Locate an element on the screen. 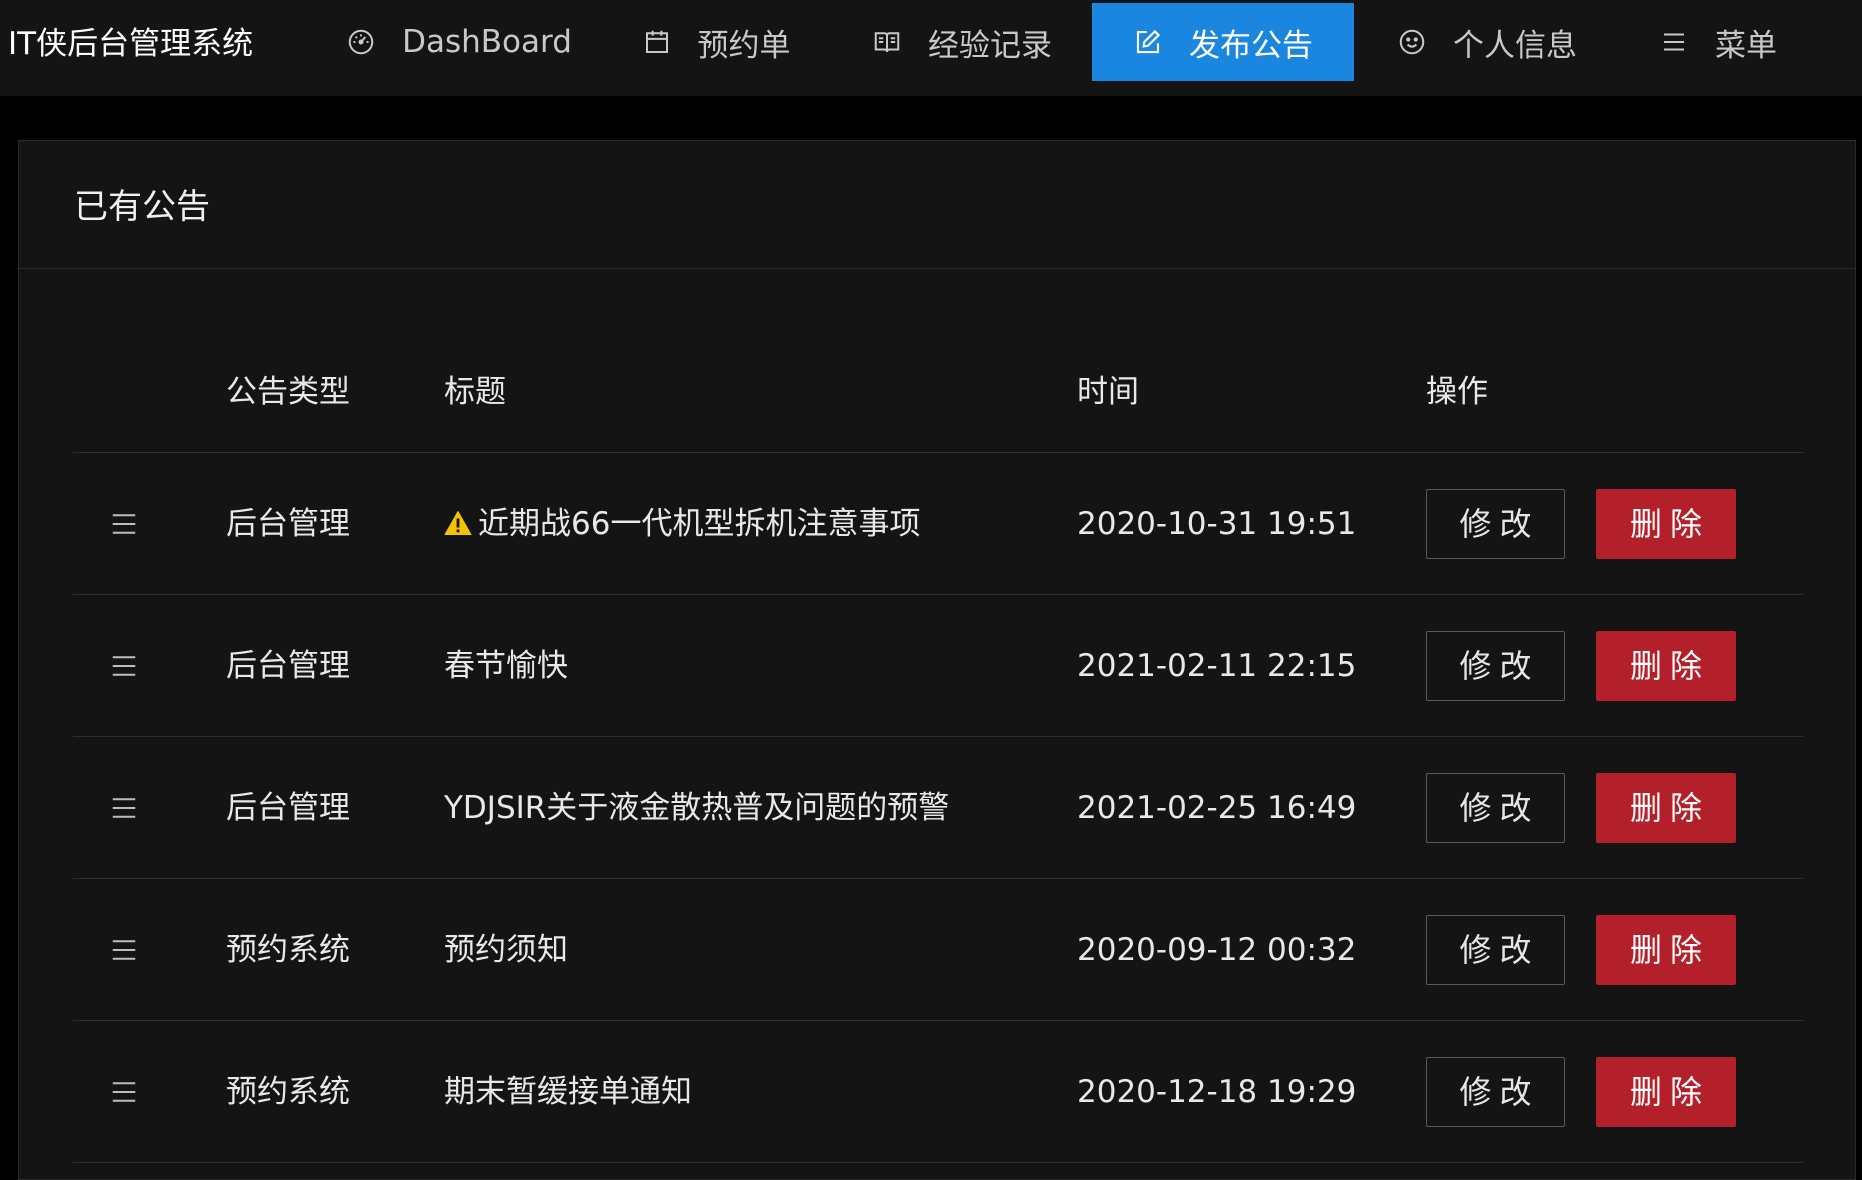  row-time: 2021-02-25 16:49 is located at coordinates (1217, 808).